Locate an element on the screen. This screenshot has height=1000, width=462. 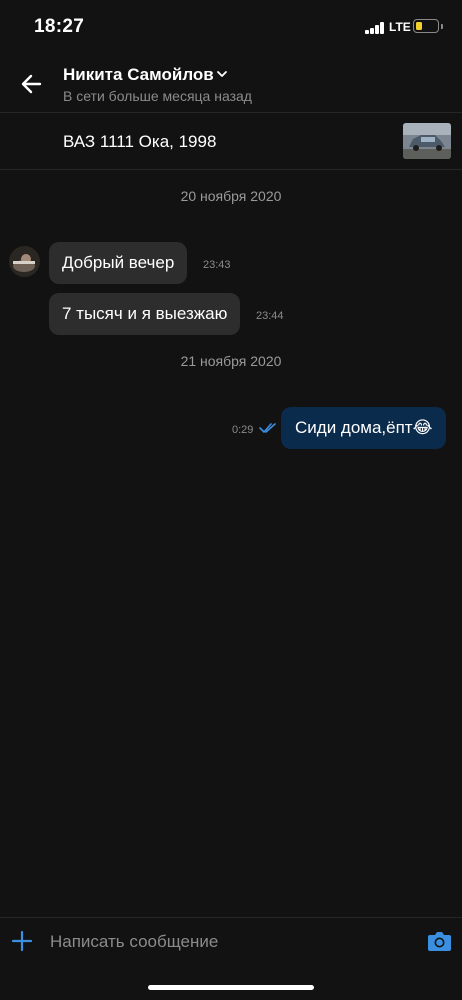
contact-avatar is located at coordinates (24, 261).